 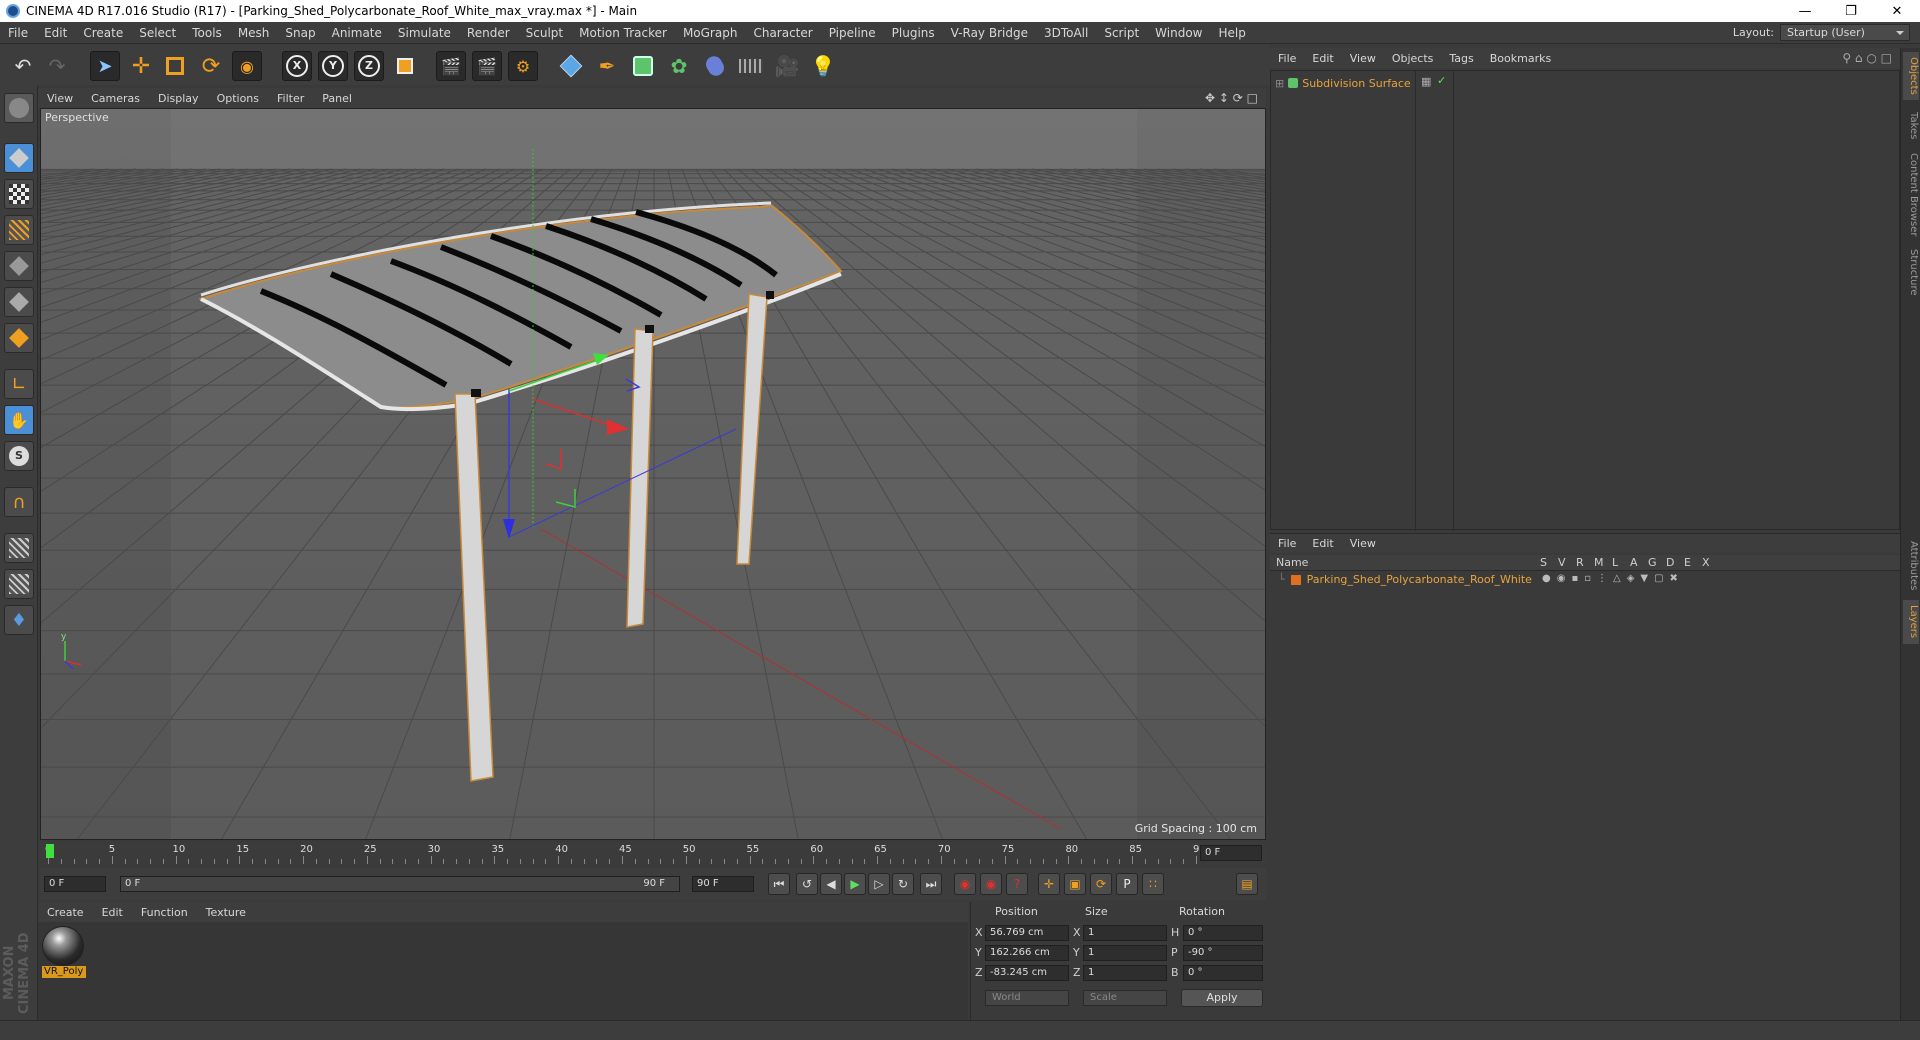 I want to click on material-menu-edit: Edit, so click(x=112, y=912).